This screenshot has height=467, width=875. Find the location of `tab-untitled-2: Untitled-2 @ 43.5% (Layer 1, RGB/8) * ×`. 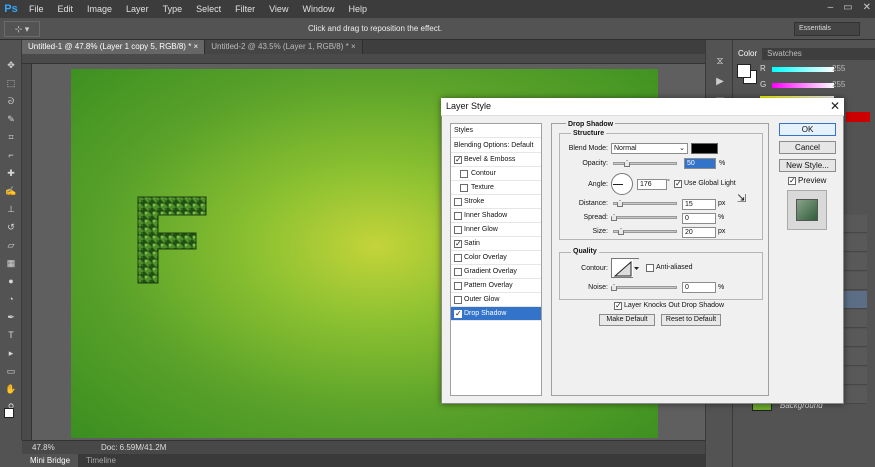

tab-untitled-2: Untitled-2 @ 43.5% (Layer 1, RGB/8) * × is located at coordinates (284, 47).